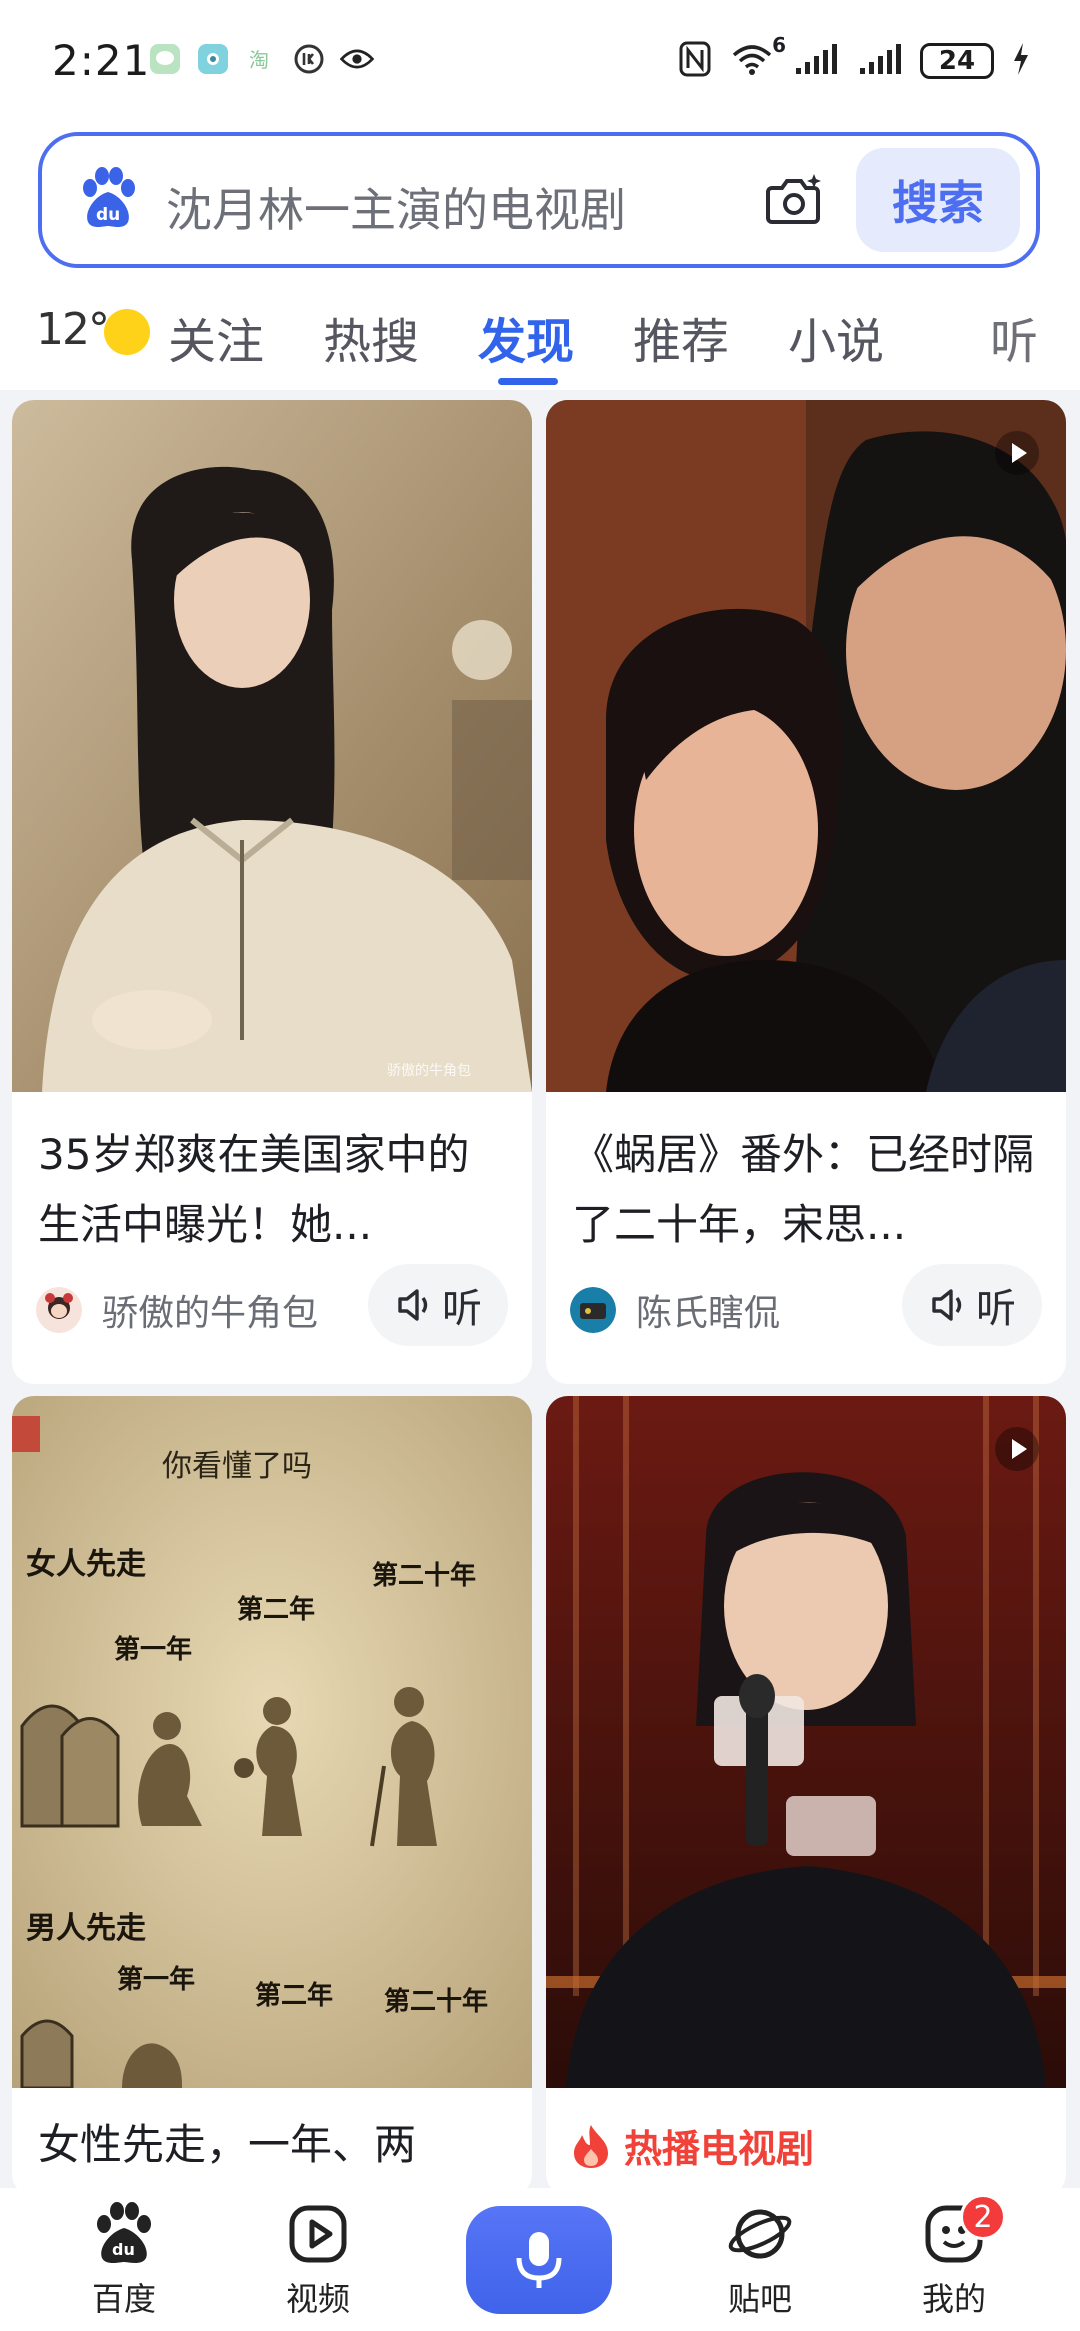 This screenshot has width=1080, height=2331. What do you see at coordinates (165, 59) in the screenshot?
I see `chat-app-icon` at bounding box center [165, 59].